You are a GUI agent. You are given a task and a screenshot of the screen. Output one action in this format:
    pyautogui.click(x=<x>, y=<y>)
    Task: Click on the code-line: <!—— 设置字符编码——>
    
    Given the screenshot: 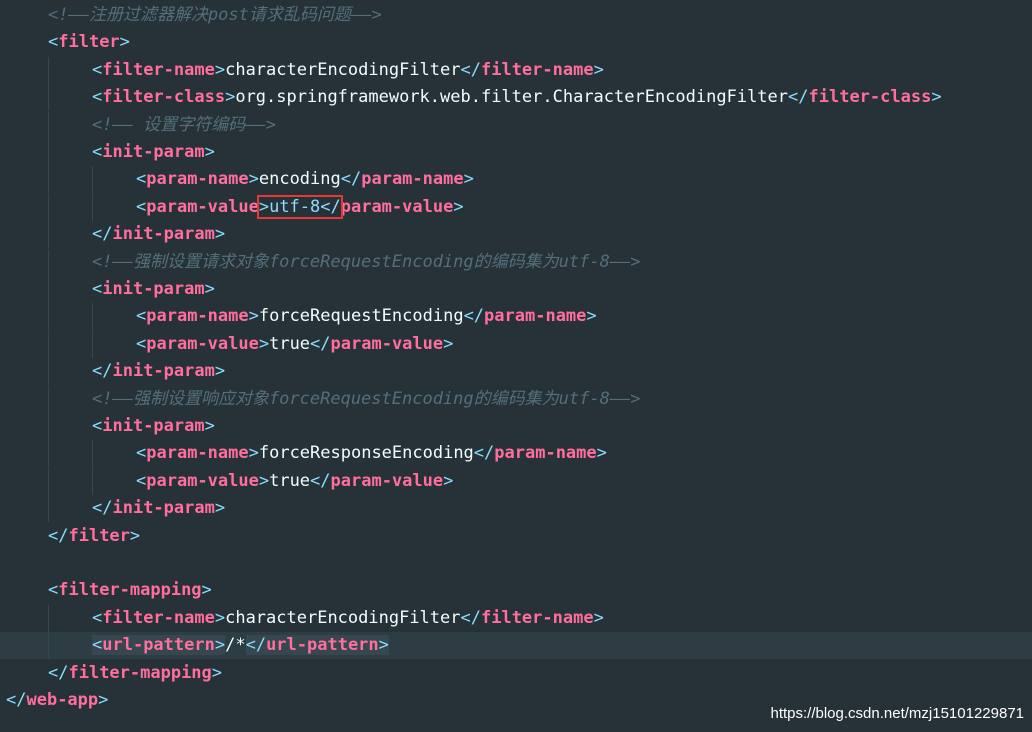 What is the action you would take?
    pyautogui.click(x=516, y=125)
    